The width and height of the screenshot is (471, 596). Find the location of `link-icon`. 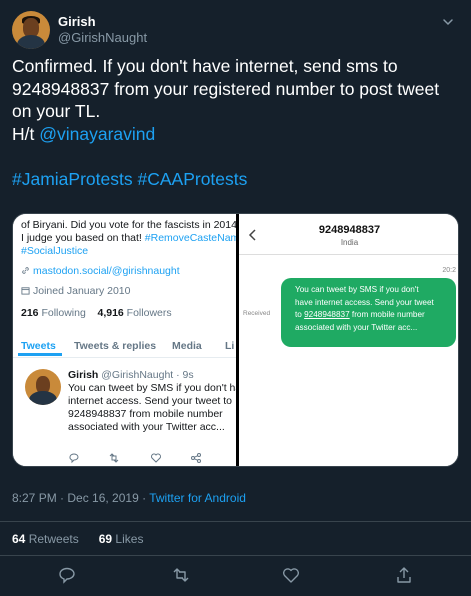

link-icon is located at coordinates (25, 270).